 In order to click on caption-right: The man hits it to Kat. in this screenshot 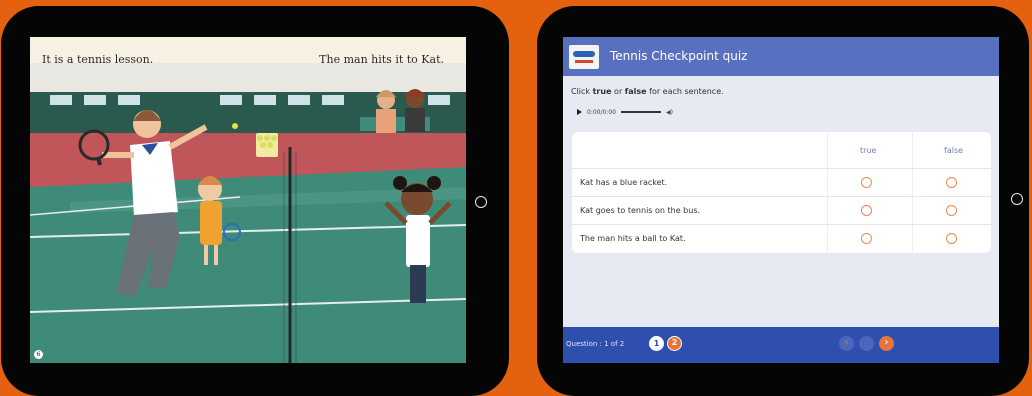, I will do `click(381, 59)`.